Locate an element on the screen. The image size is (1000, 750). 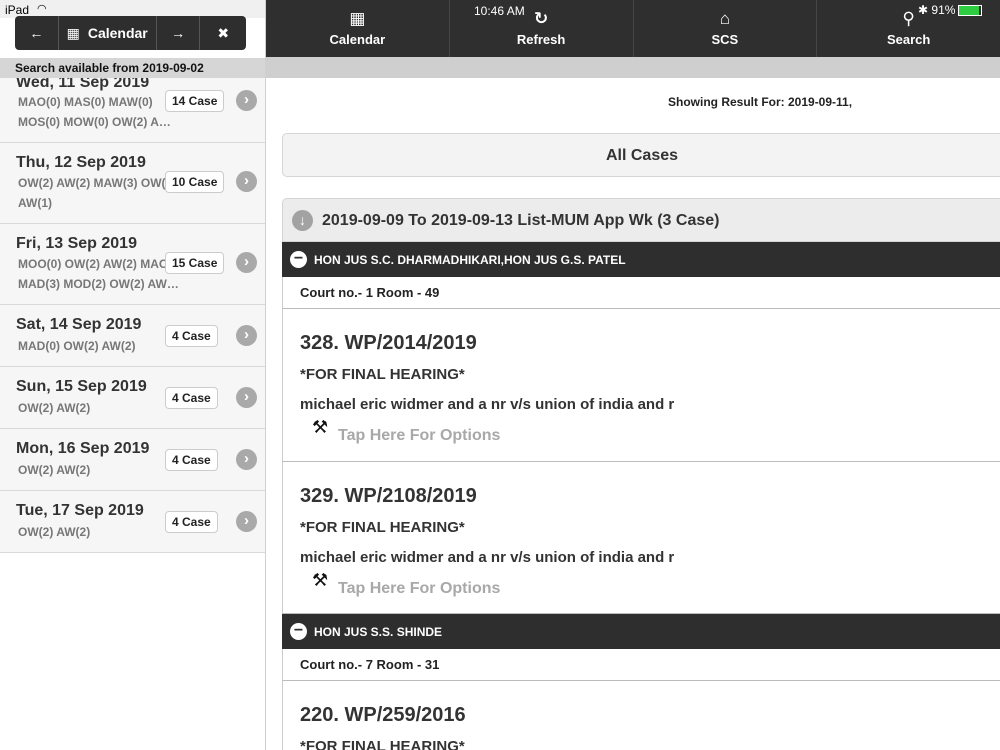
battery-indicator: ✱ 91% is located at coordinates (950, 10).